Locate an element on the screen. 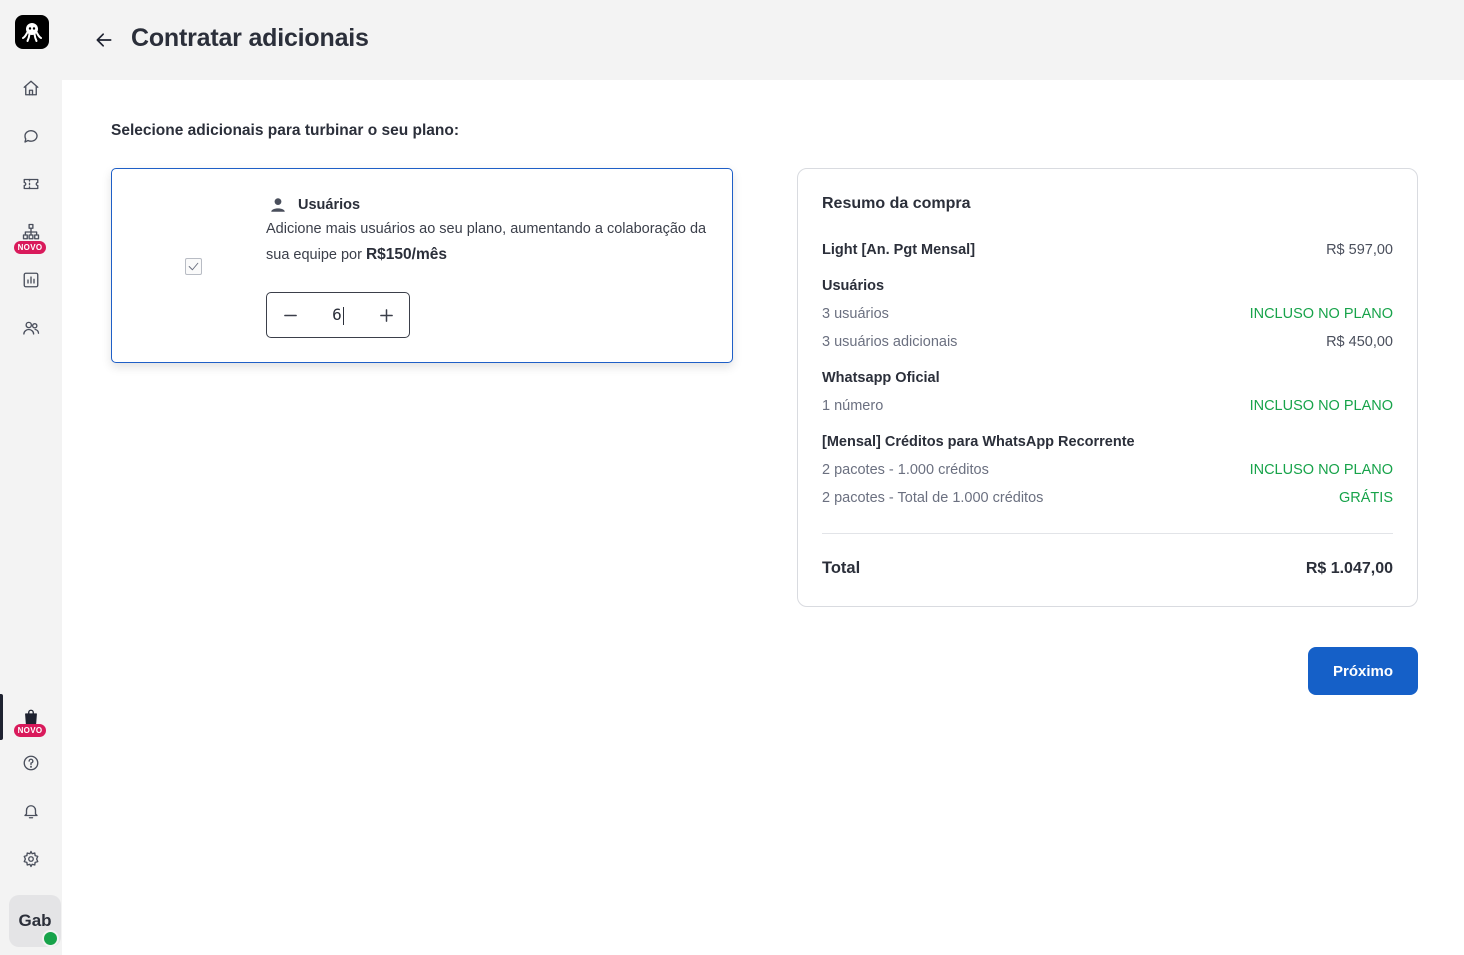  summary-row-value: R$ 450,00 is located at coordinates (1359, 342).